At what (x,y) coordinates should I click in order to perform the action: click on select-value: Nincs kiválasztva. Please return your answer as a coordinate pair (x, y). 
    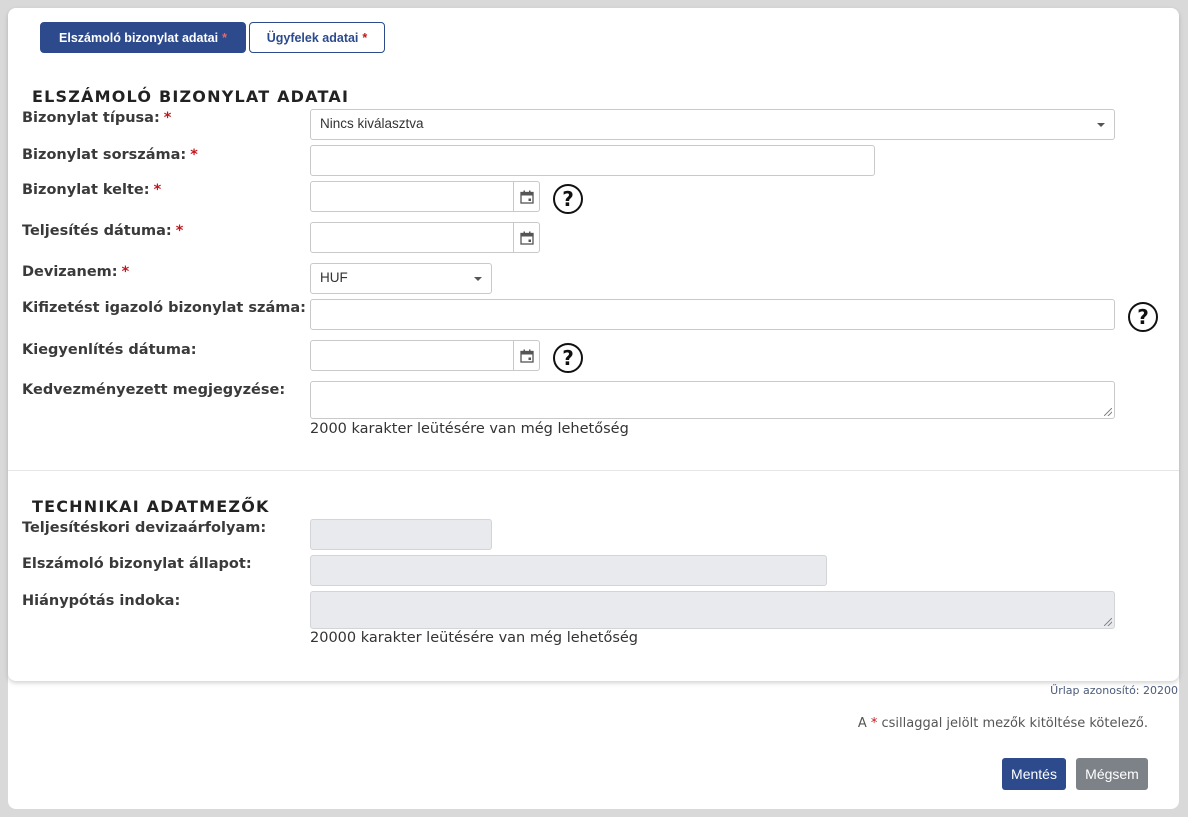
    Looking at the image, I should click on (372, 123).